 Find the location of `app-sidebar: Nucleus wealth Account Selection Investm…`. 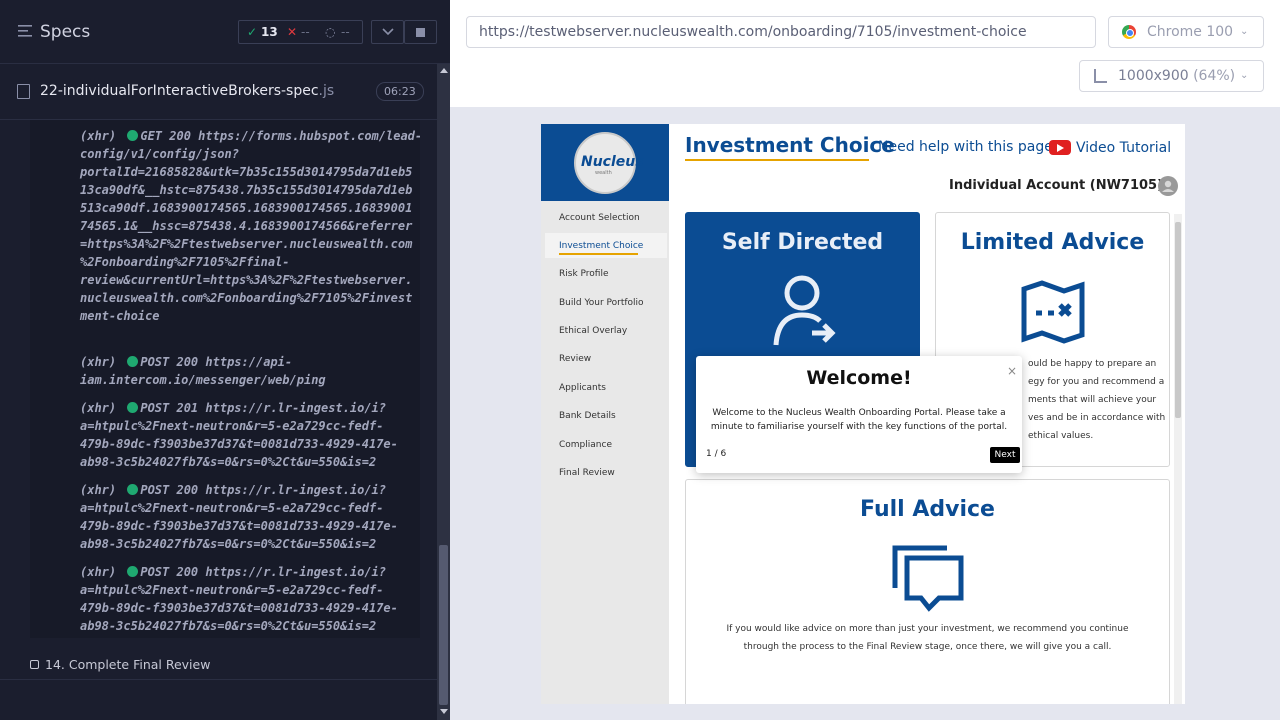

app-sidebar: Nucleus wealth Account Selection Investm… is located at coordinates (605, 414).